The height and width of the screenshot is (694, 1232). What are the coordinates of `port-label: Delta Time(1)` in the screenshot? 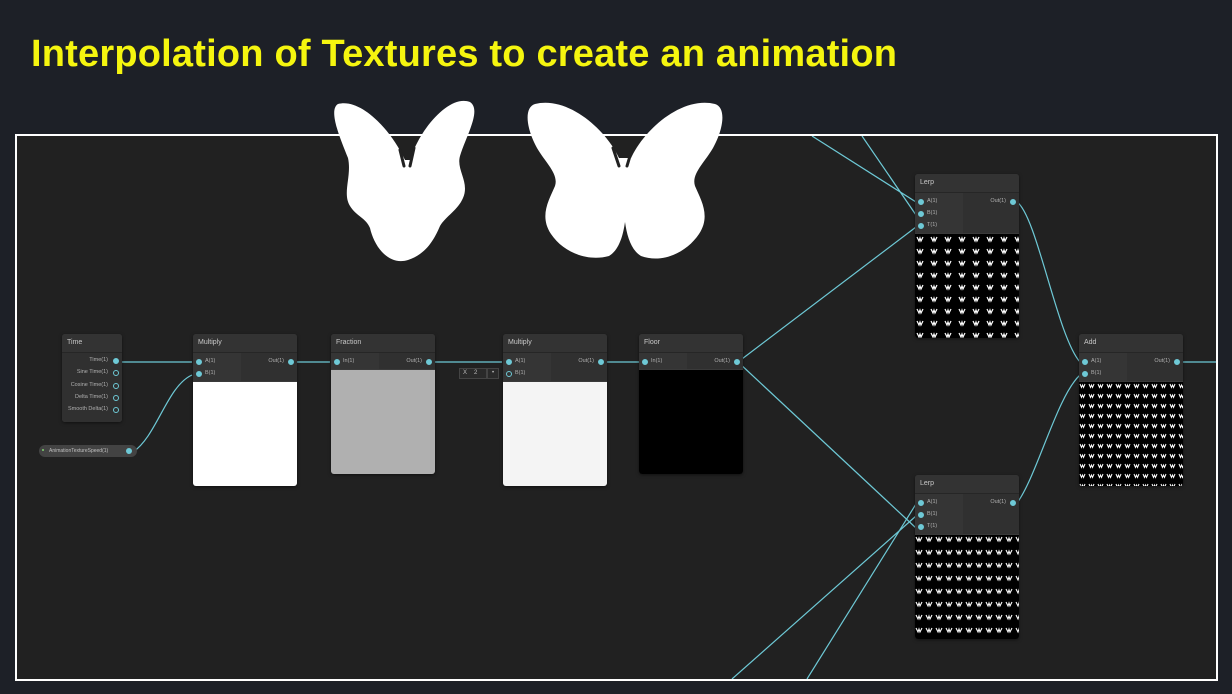 It's located at (91, 397).